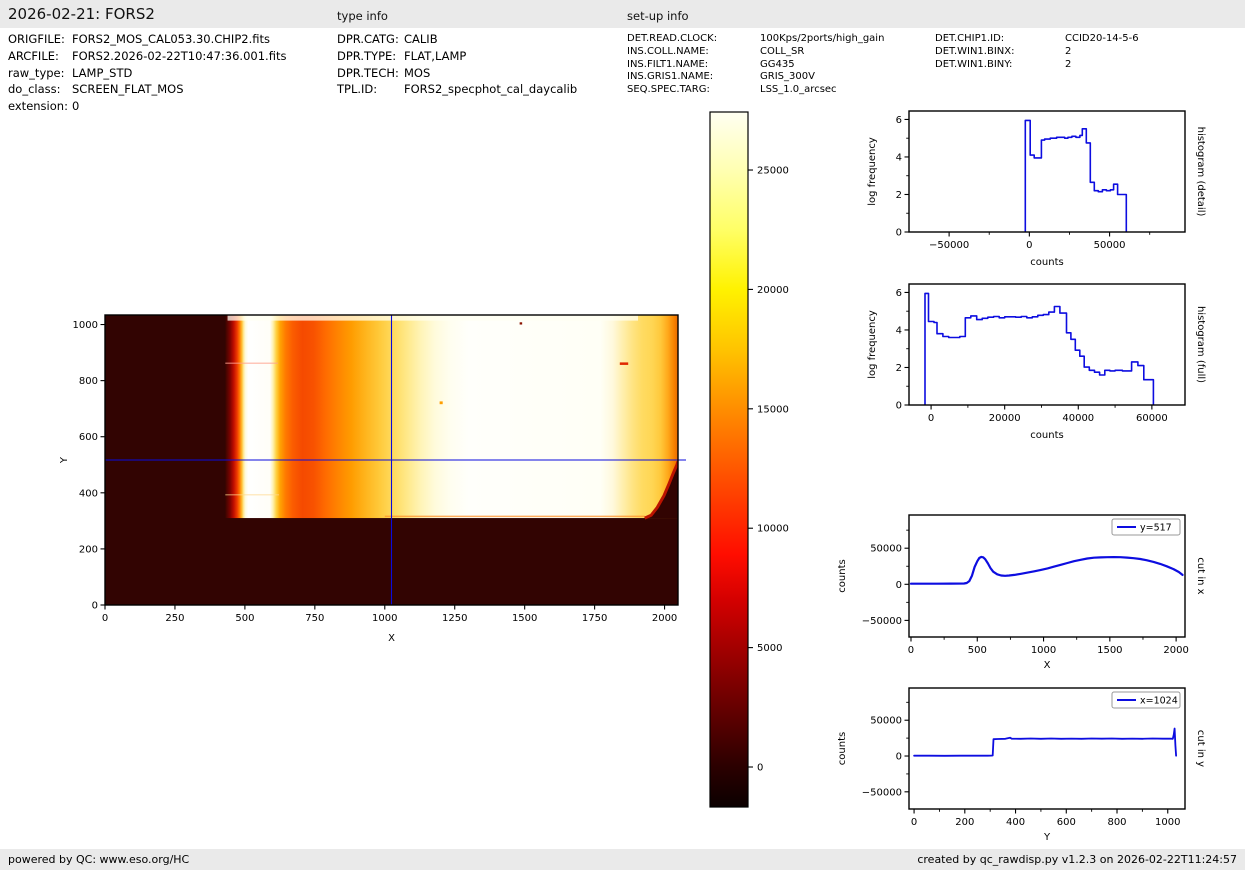 The image size is (1245, 870). What do you see at coordinates (1200, 172) in the screenshot?
I see `svg-text: histogram (detail)` at bounding box center [1200, 172].